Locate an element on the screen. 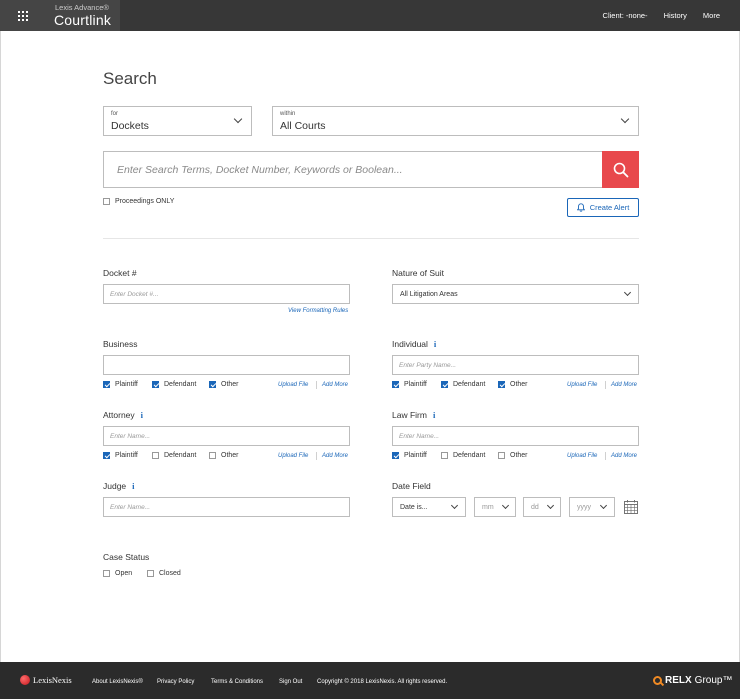 The width and height of the screenshot is (740, 699). footer-terms-link: Terms & Conditions is located at coordinates (237, 682).